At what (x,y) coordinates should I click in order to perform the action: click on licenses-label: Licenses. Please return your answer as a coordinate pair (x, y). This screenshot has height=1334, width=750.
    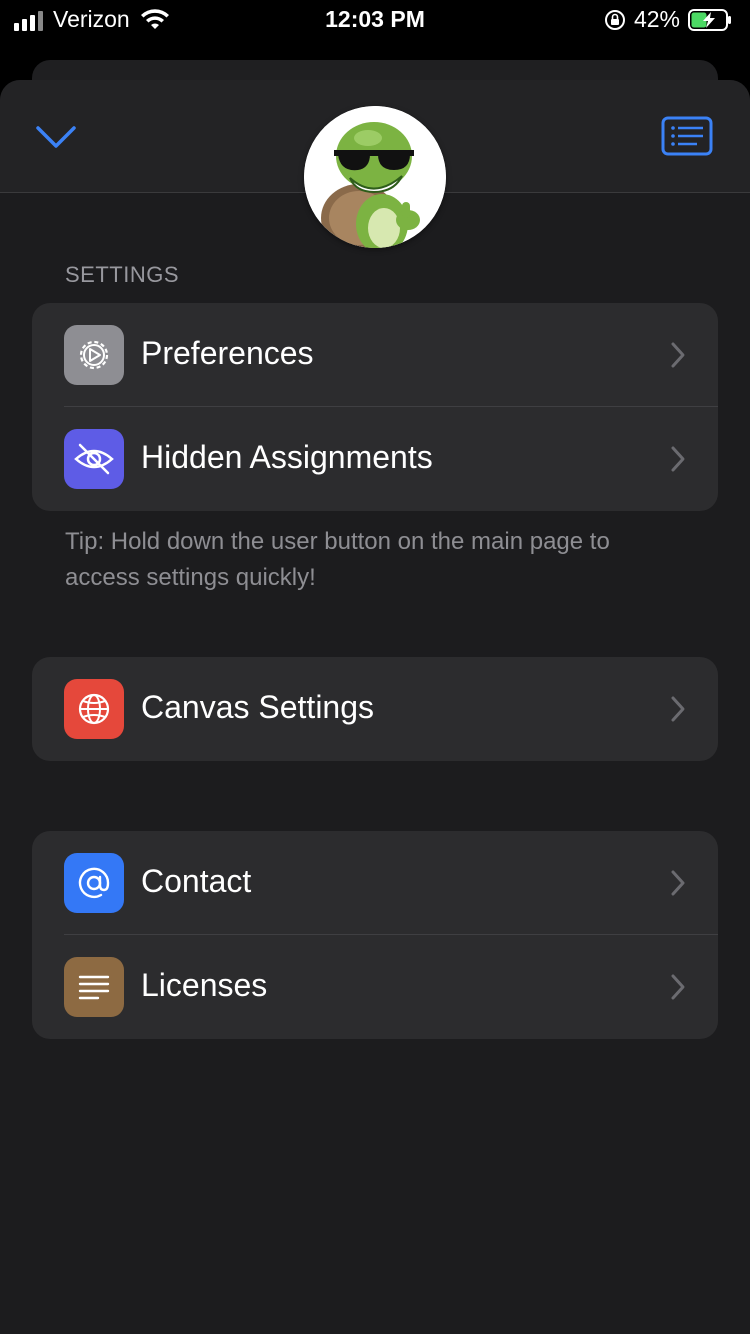
    Looking at the image, I should click on (204, 985).